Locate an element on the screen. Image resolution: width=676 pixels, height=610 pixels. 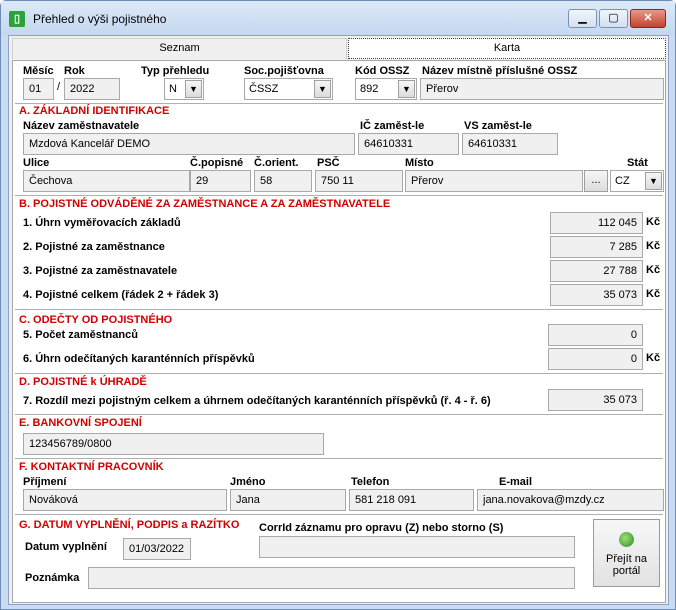
cislo-popisne-label: Č.popisné is located at coordinates (217, 163).